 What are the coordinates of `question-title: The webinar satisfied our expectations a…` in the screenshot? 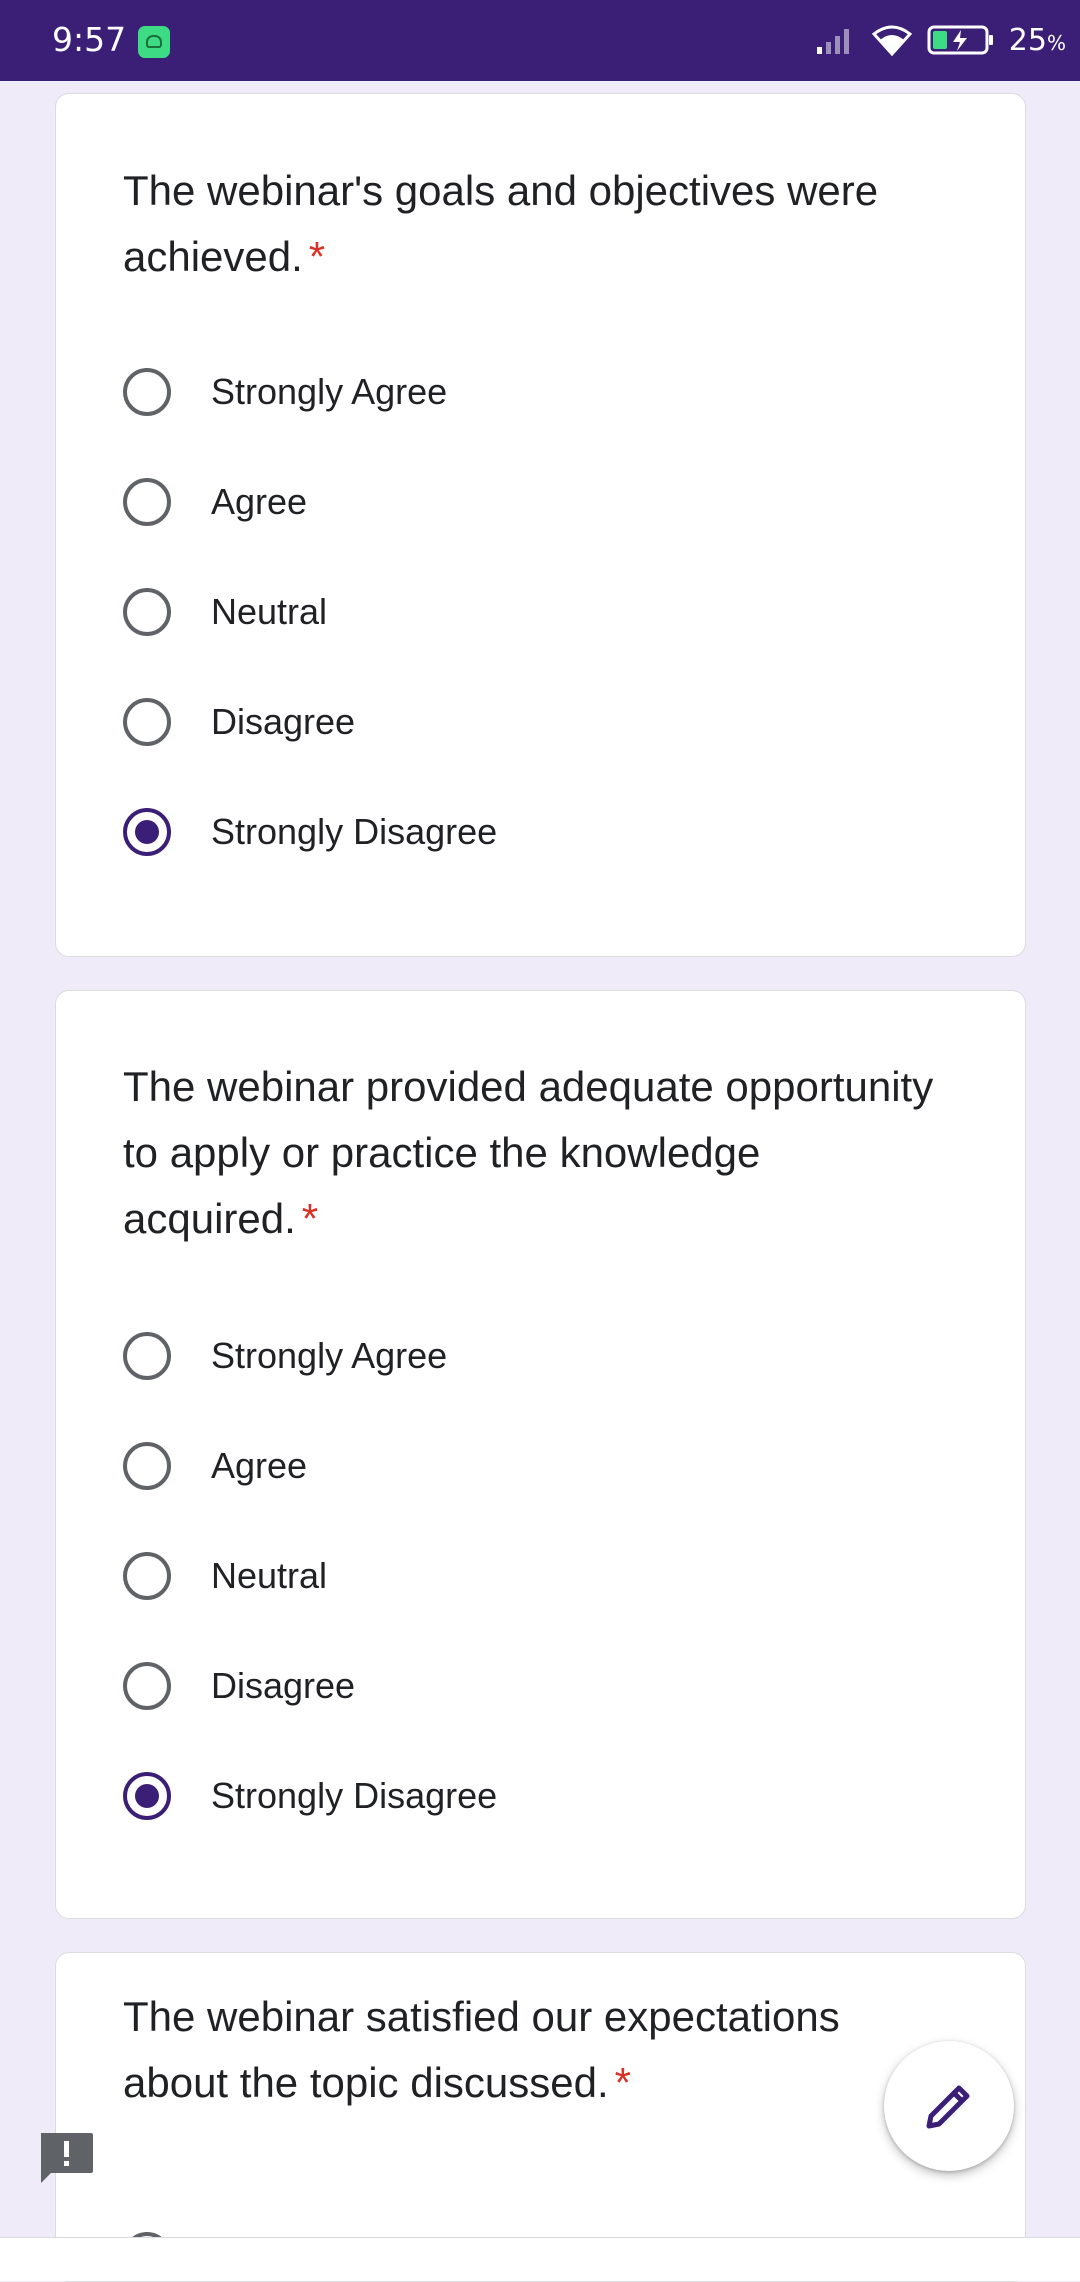 It's located at (481, 2049).